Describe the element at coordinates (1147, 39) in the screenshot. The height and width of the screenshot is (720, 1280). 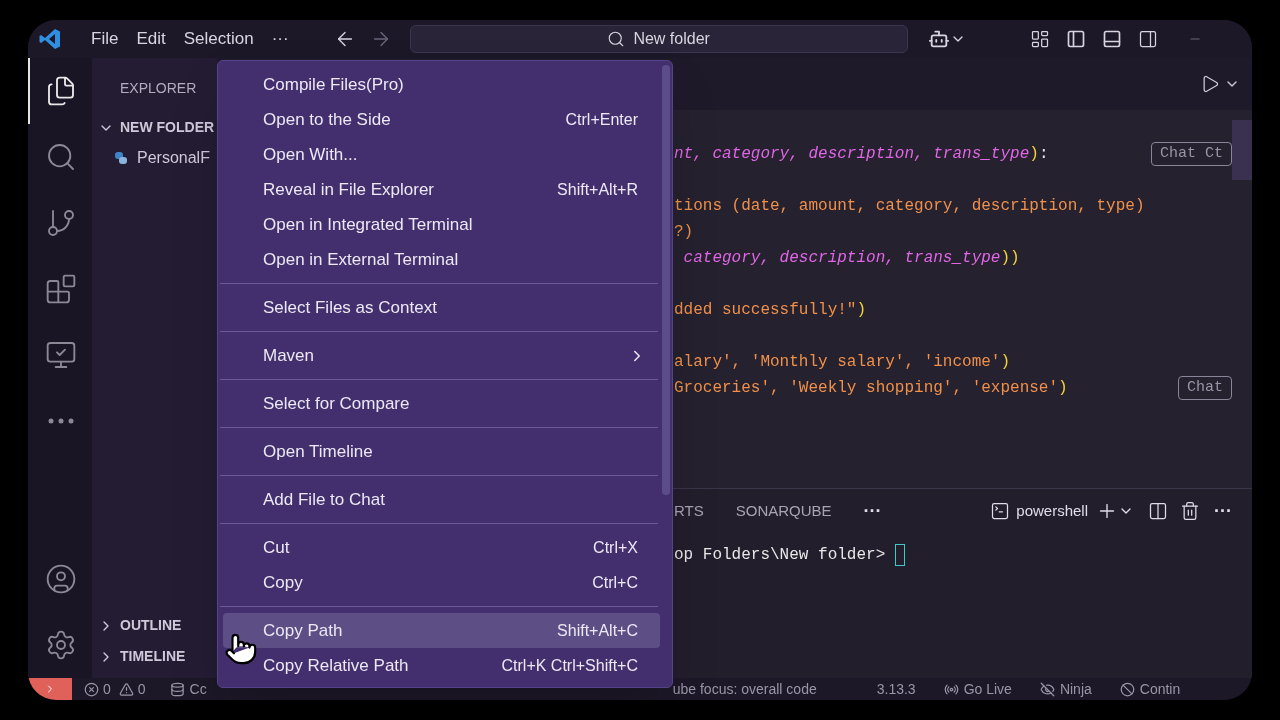
I see `panel-right-icon` at that location.